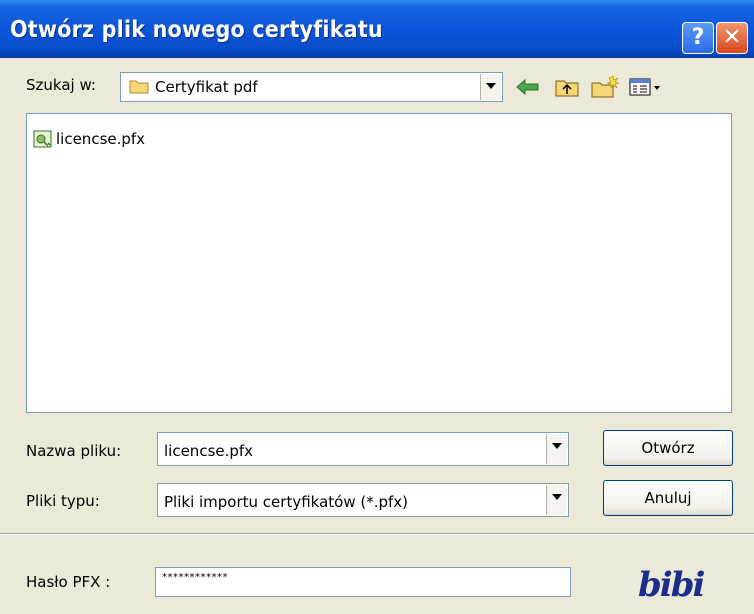  I want to click on lookin-dropdown: Certyfikat pdf, so click(311, 87).